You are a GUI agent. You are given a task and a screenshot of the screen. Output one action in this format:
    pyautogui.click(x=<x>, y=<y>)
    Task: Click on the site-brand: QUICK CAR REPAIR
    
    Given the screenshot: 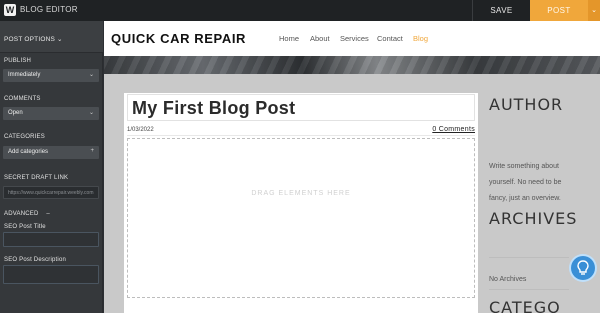 What is the action you would take?
    pyautogui.click(x=178, y=38)
    